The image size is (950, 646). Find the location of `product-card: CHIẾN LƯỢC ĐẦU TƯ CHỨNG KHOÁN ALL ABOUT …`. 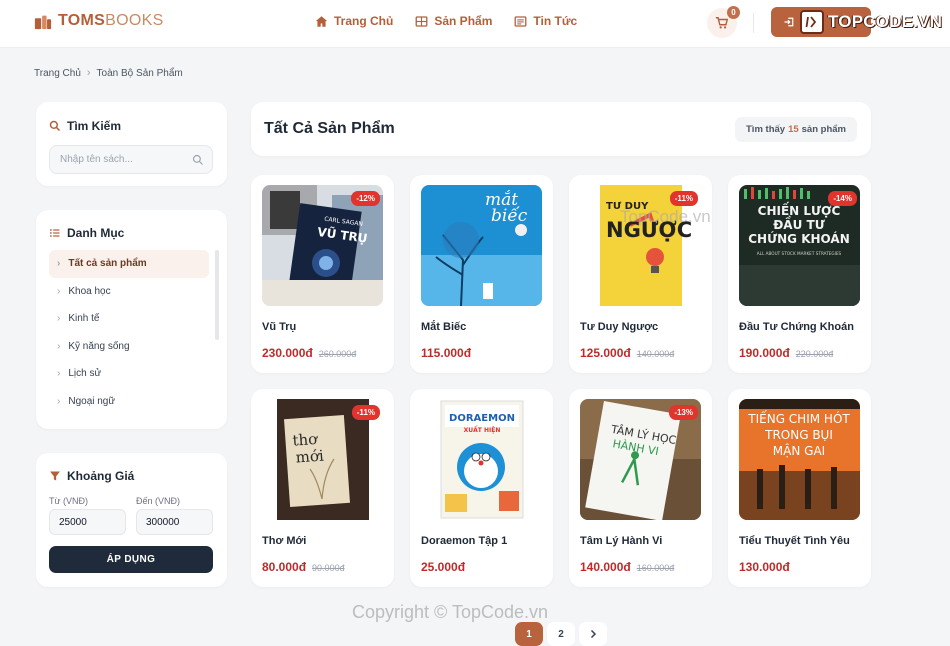

product-card: CHIẾN LƯỢC ĐẦU TƯ CHỨNG KHOÁN ALL ABOUT … is located at coordinates (799, 274).